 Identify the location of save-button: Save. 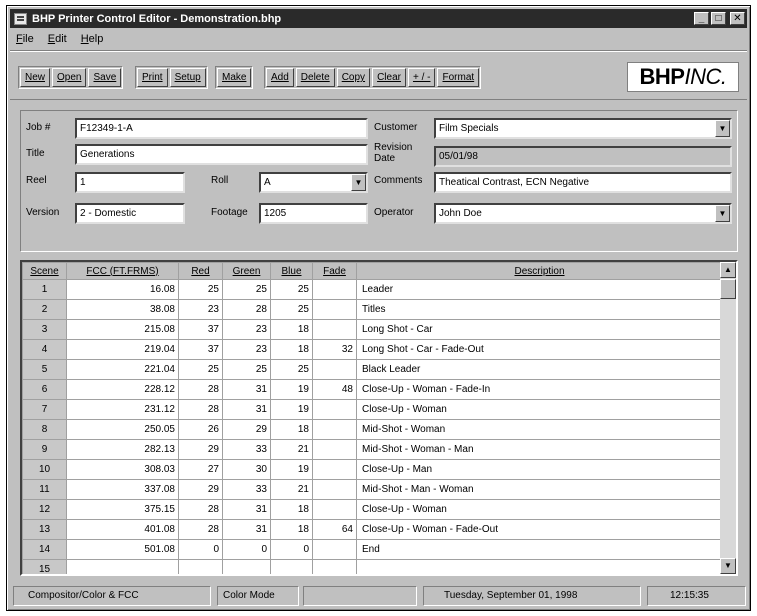
(105, 77).